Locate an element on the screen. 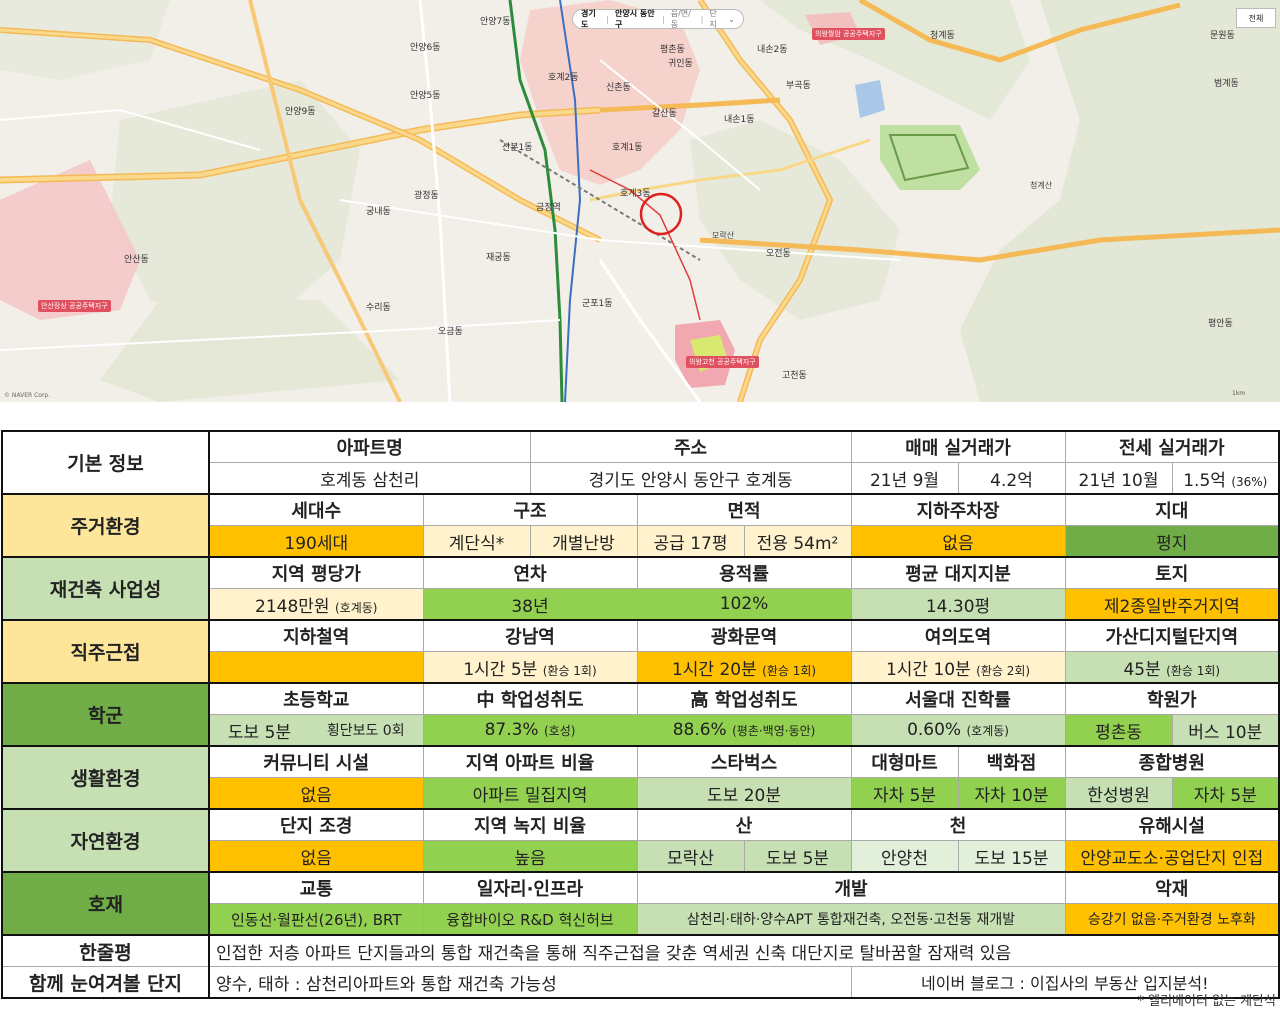 This screenshot has width=1280, height=1011. map-label: 평촌동 is located at coordinates (672, 50).